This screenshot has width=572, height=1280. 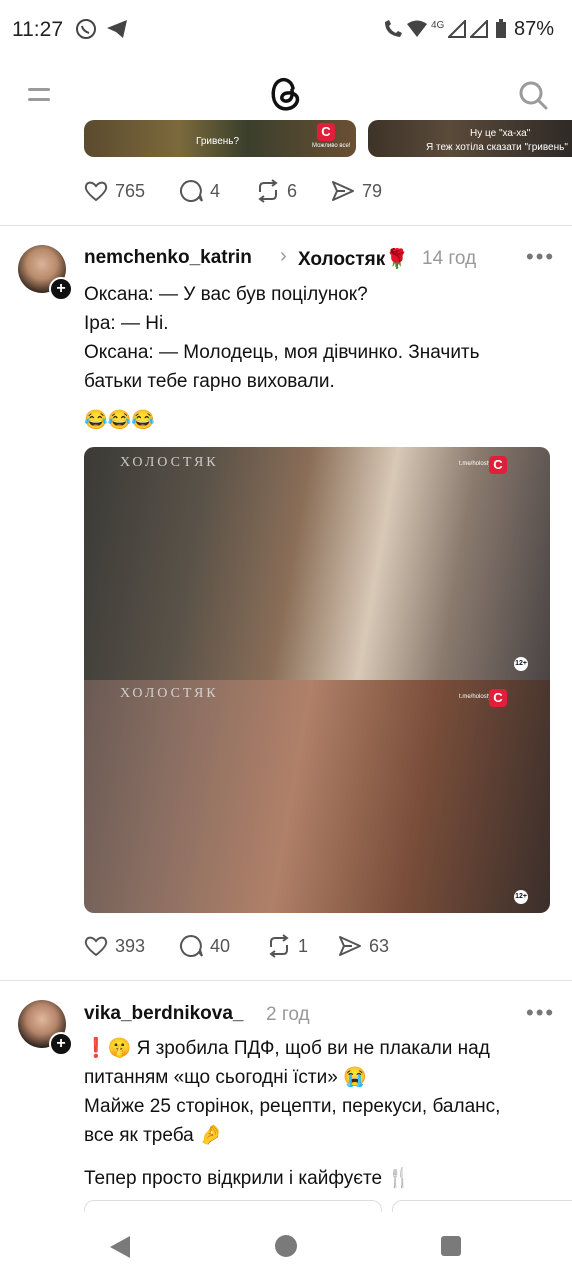 What do you see at coordinates (86, 32) in the screenshot?
I see `viber-icon` at bounding box center [86, 32].